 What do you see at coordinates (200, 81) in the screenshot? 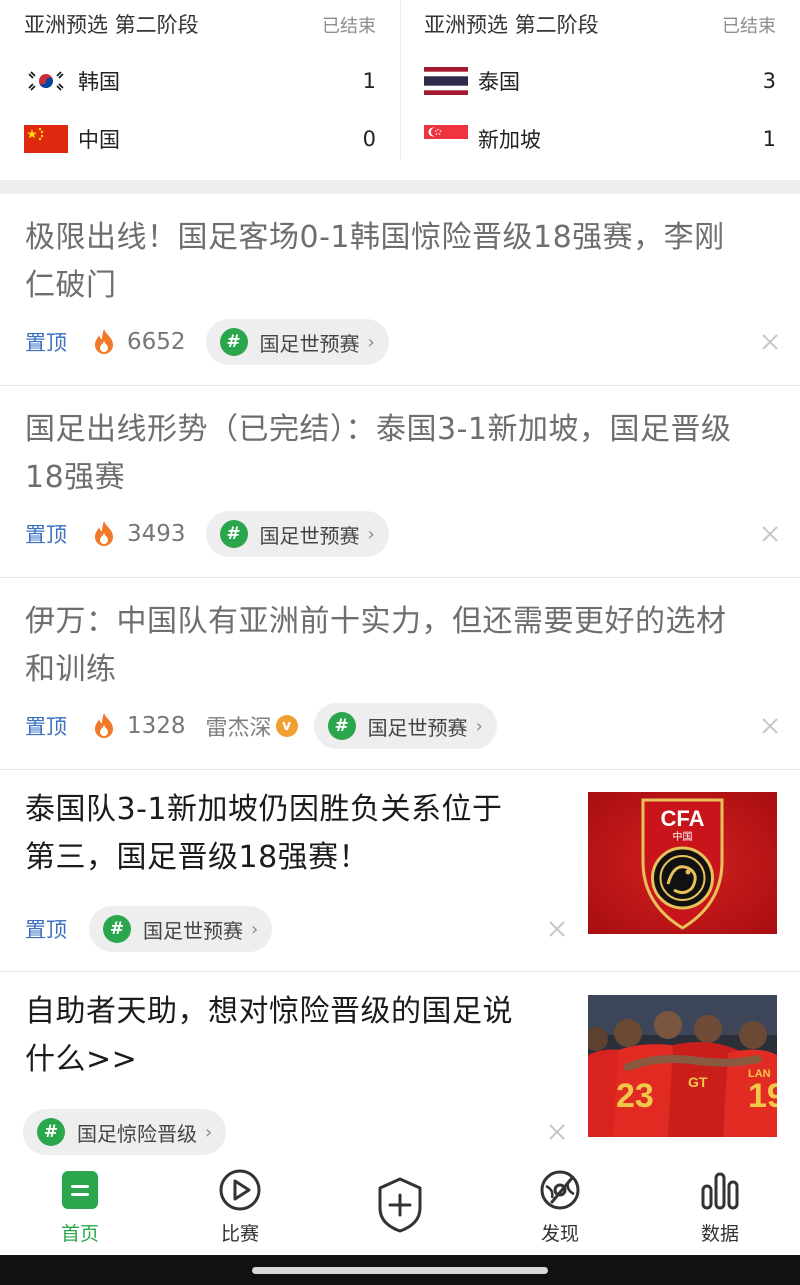
I see `team-row: 韩国 1` at bounding box center [200, 81].